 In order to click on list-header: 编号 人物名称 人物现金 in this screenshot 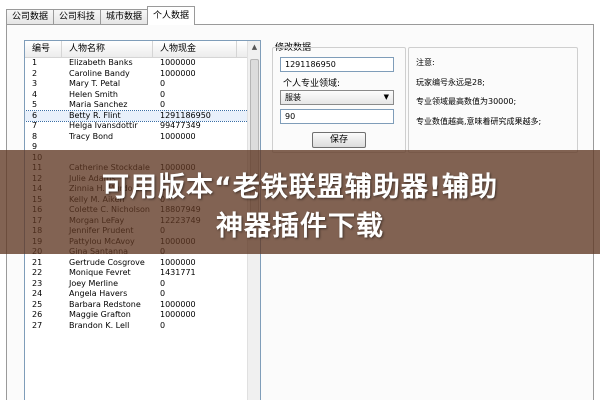, I will do `click(142, 49)`.